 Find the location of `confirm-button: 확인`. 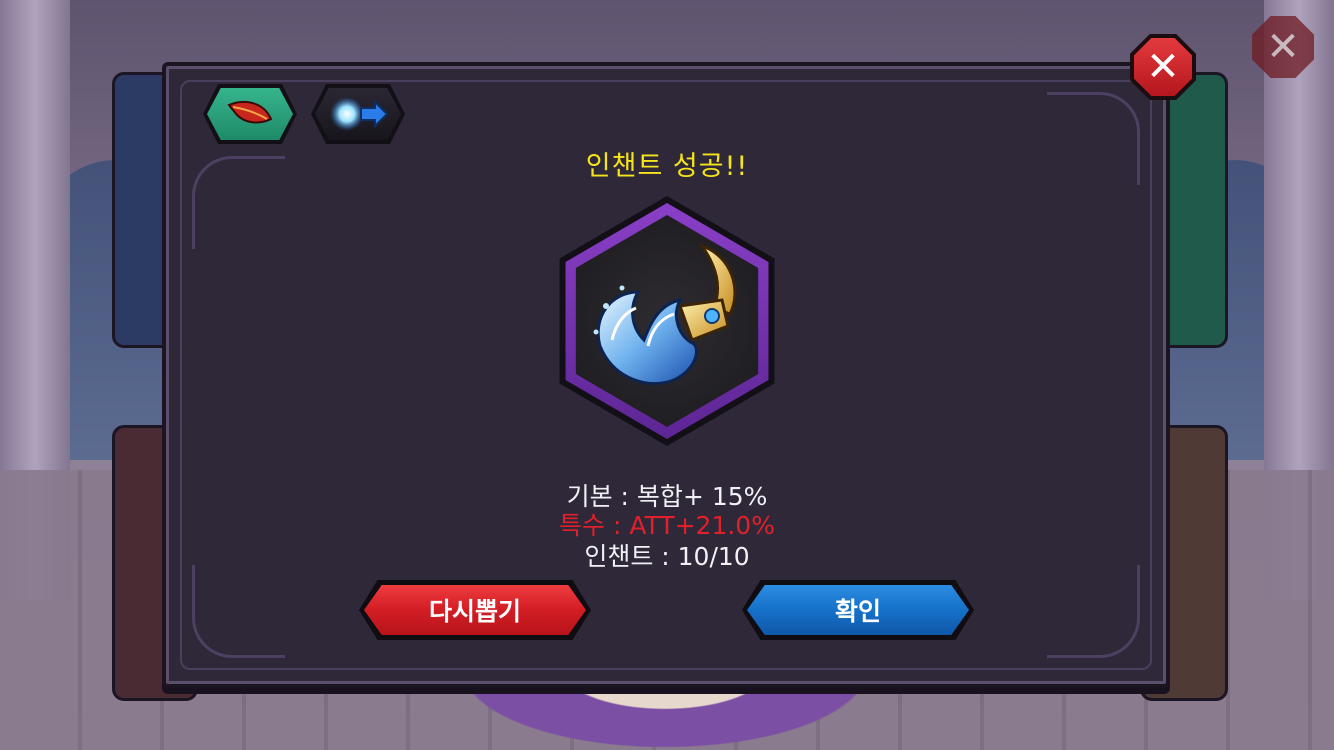

confirm-button: 확인 is located at coordinates (858, 610).